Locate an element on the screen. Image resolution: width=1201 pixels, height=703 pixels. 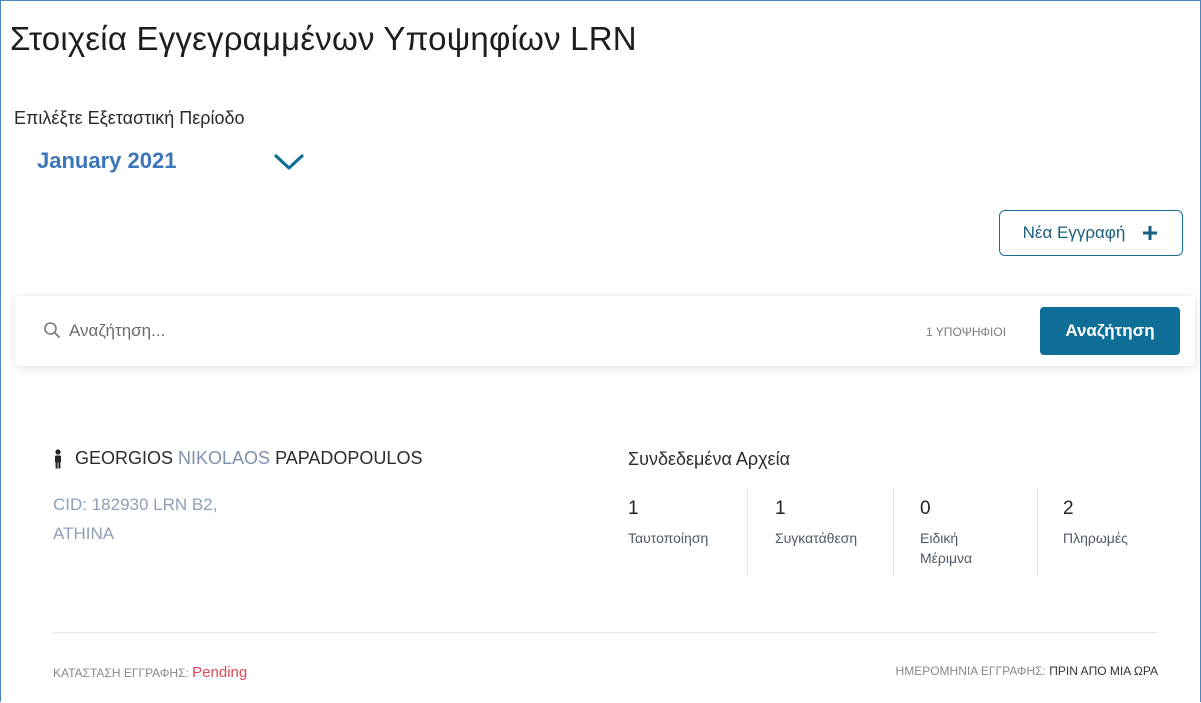
file-label: Ειδική Μέριμνα is located at coordinates (946, 548).